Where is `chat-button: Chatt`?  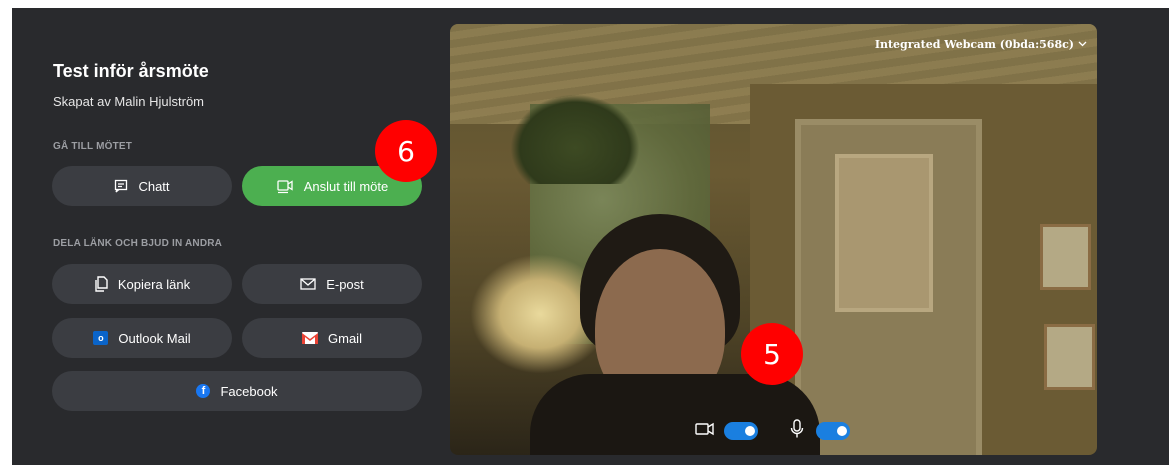
chat-button: Chatt is located at coordinates (142, 186).